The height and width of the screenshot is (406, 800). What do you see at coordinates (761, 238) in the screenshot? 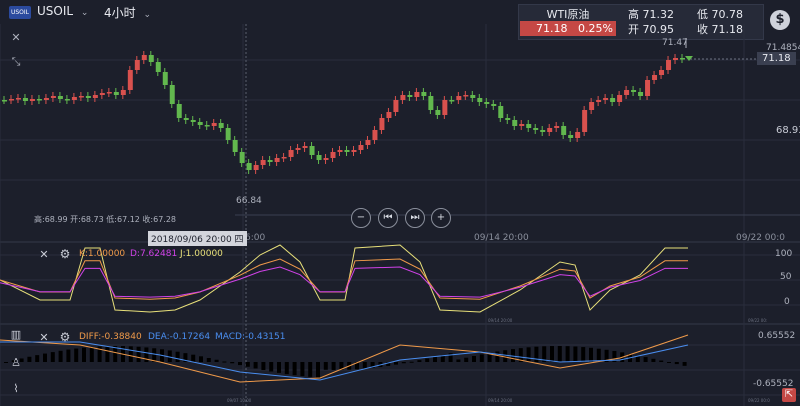
I see `x-axis-label: 09/22 00:0` at bounding box center [761, 238].